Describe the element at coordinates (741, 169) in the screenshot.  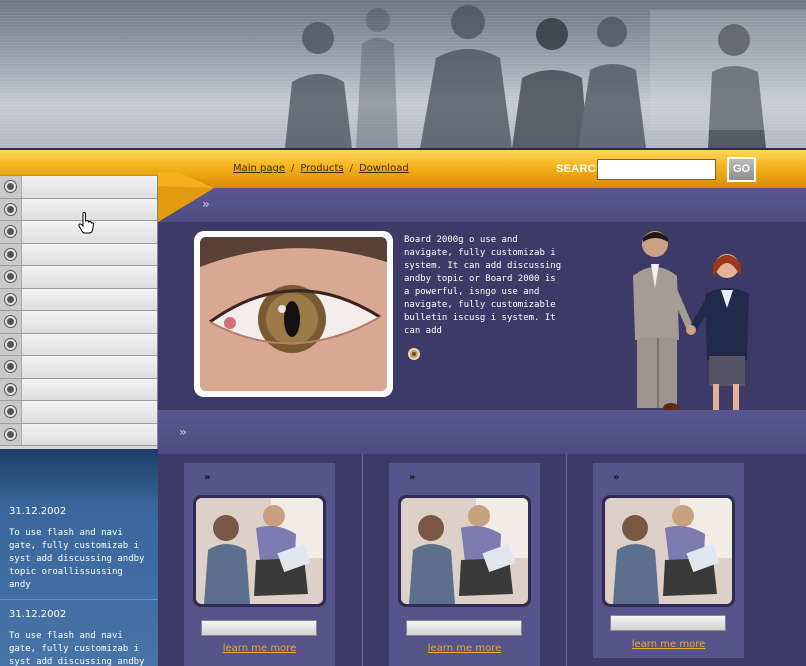
I see `go-button: GO` at that location.